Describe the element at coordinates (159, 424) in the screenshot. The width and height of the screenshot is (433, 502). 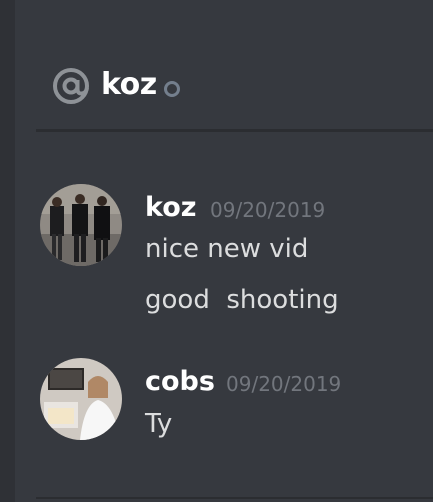
I see `message-text: Ty` at that location.